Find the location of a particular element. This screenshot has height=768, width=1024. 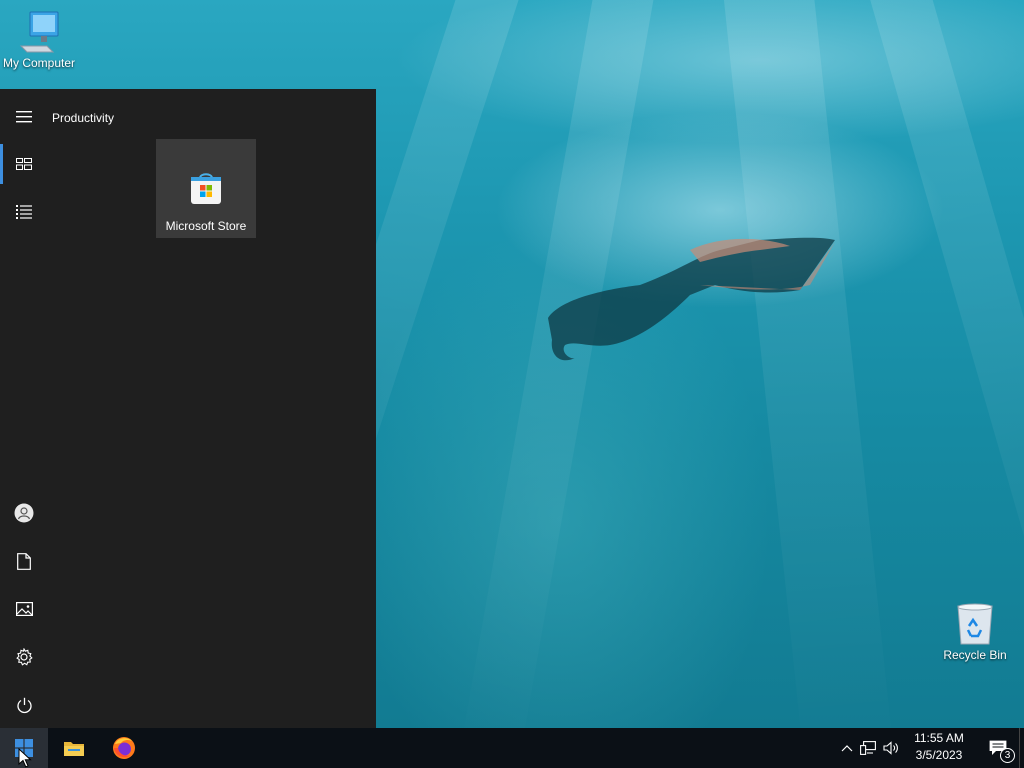

desktop-icon-label: My Computer is located at coordinates (39, 63).